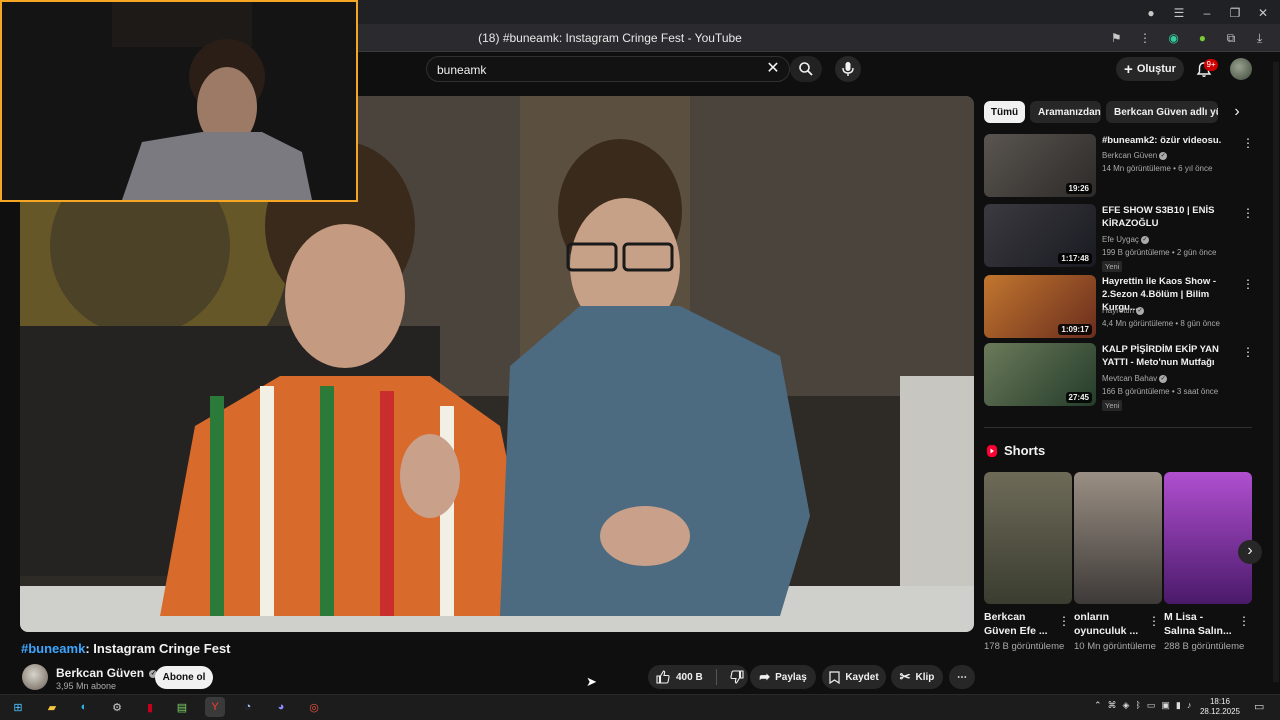 The image size is (1280, 720). Describe the element at coordinates (806, 69) in the screenshot. I see `search-button` at that location.